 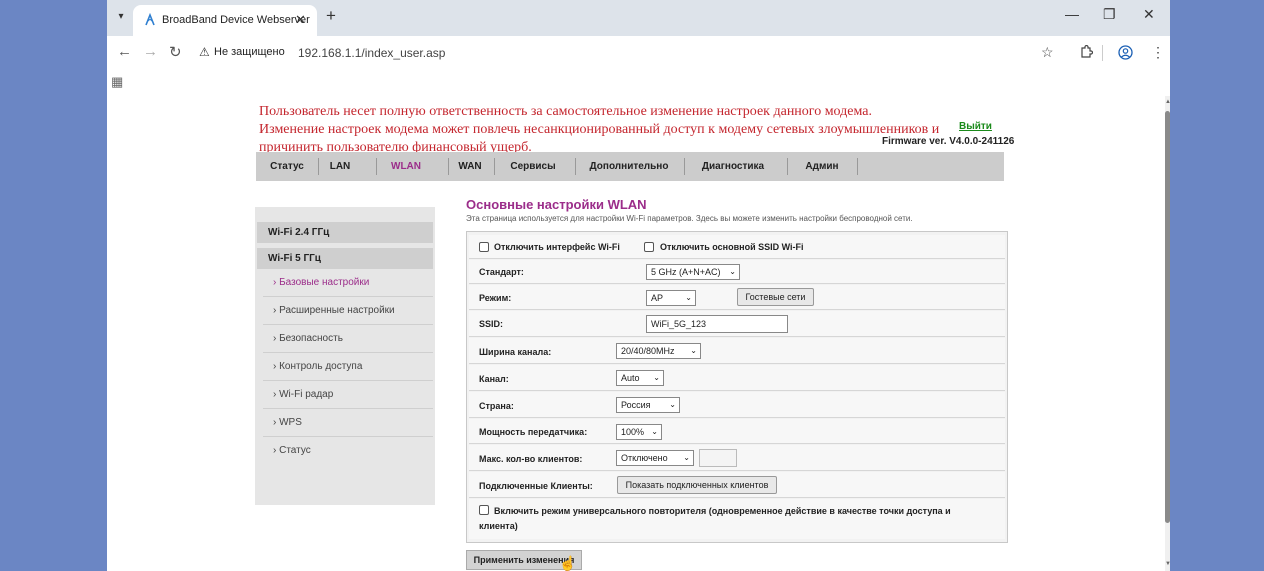 What do you see at coordinates (1158, 52) in the screenshot?
I see `menu-icon: ⋮` at bounding box center [1158, 52].